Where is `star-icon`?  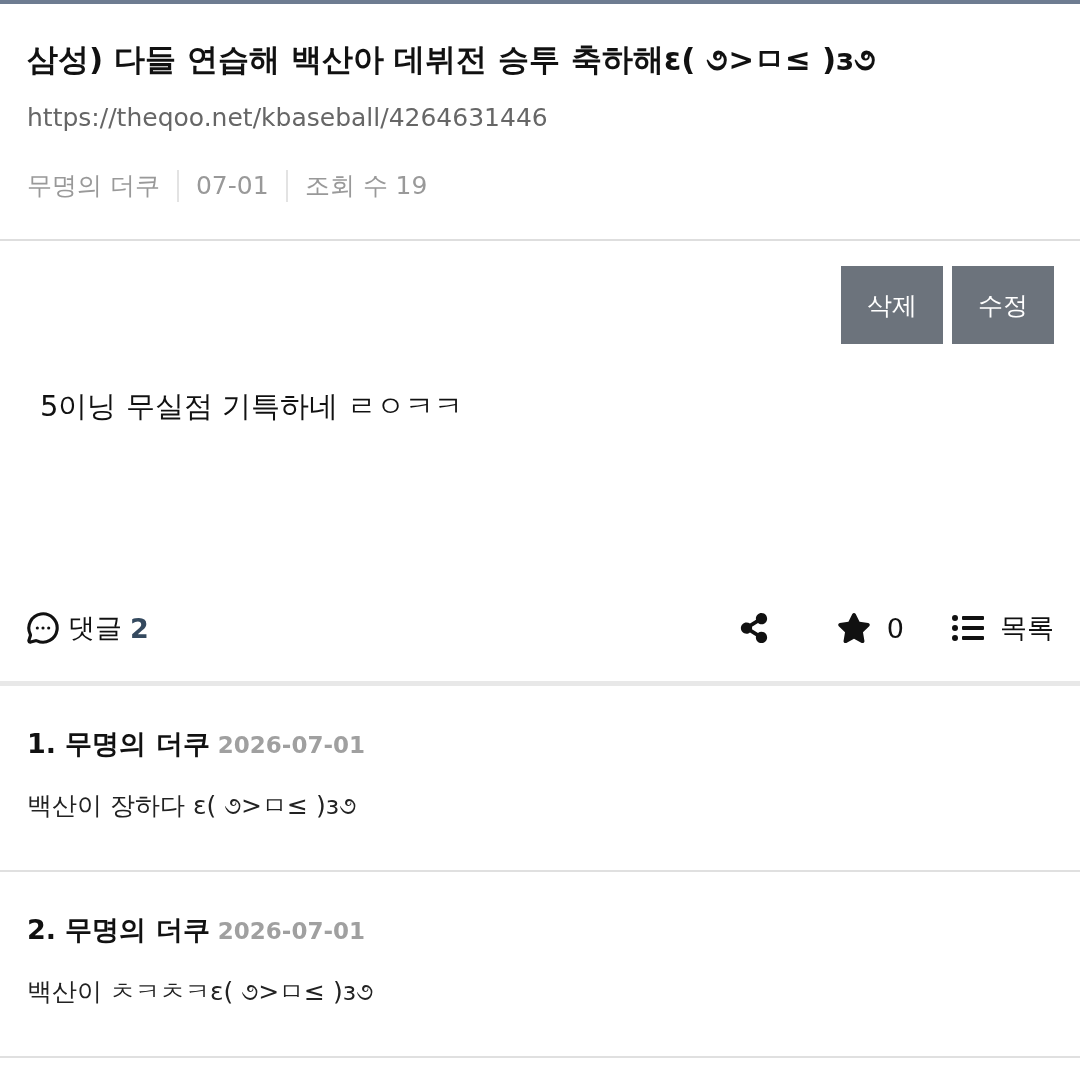 star-icon is located at coordinates (853, 628).